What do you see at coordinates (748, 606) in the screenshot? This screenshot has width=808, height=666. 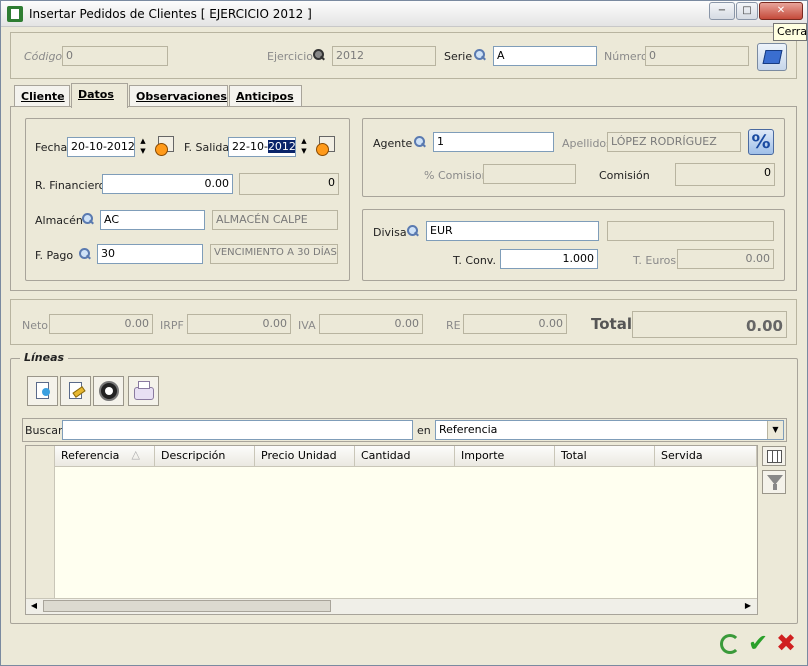 I see `scroll-right-icon: ▶` at bounding box center [748, 606].